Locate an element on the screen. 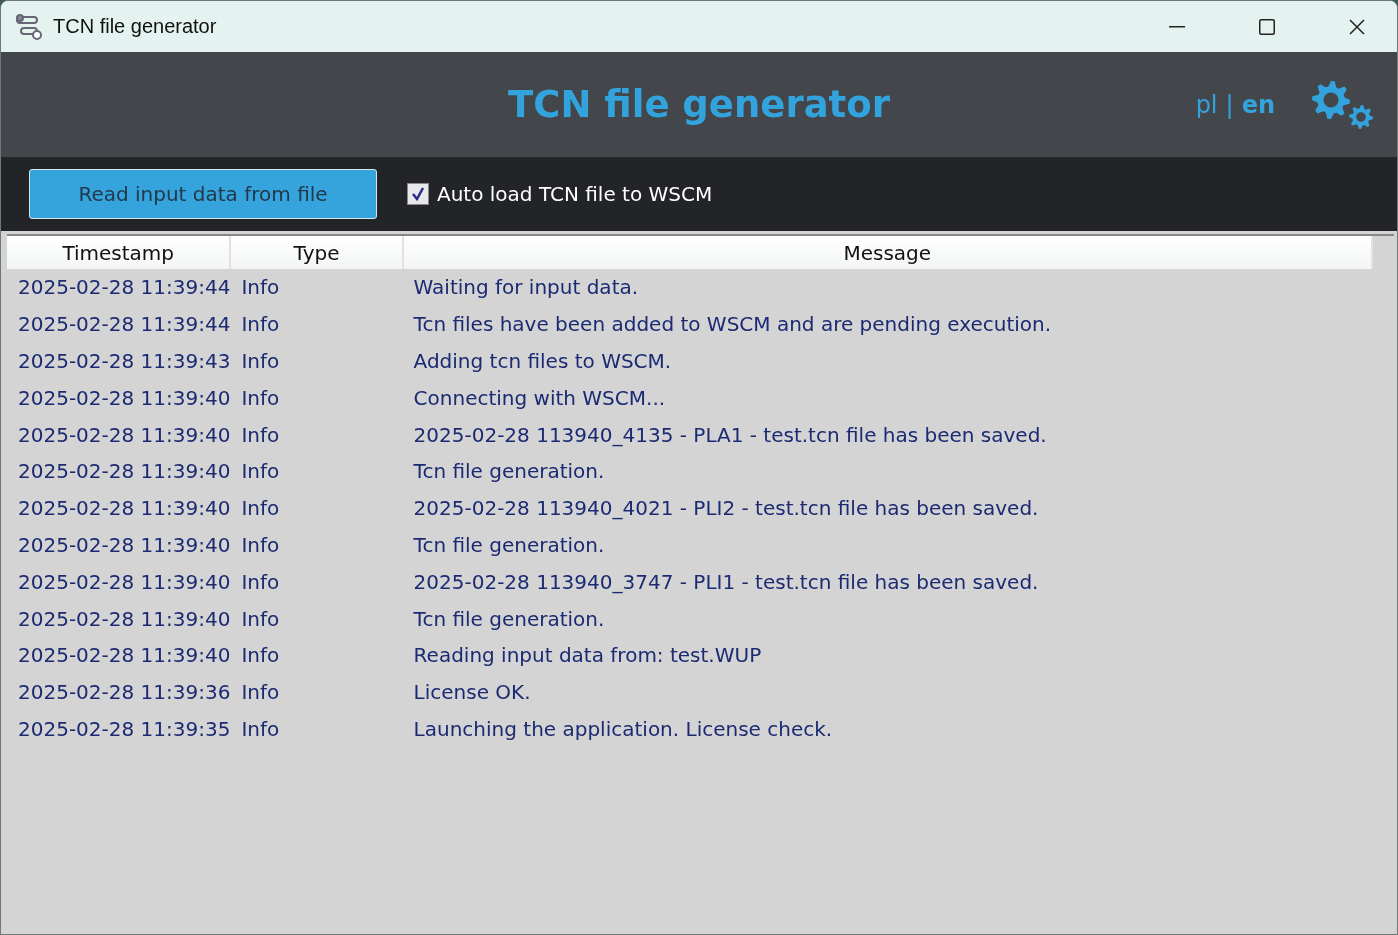  column-header: Message is located at coordinates (887, 252).